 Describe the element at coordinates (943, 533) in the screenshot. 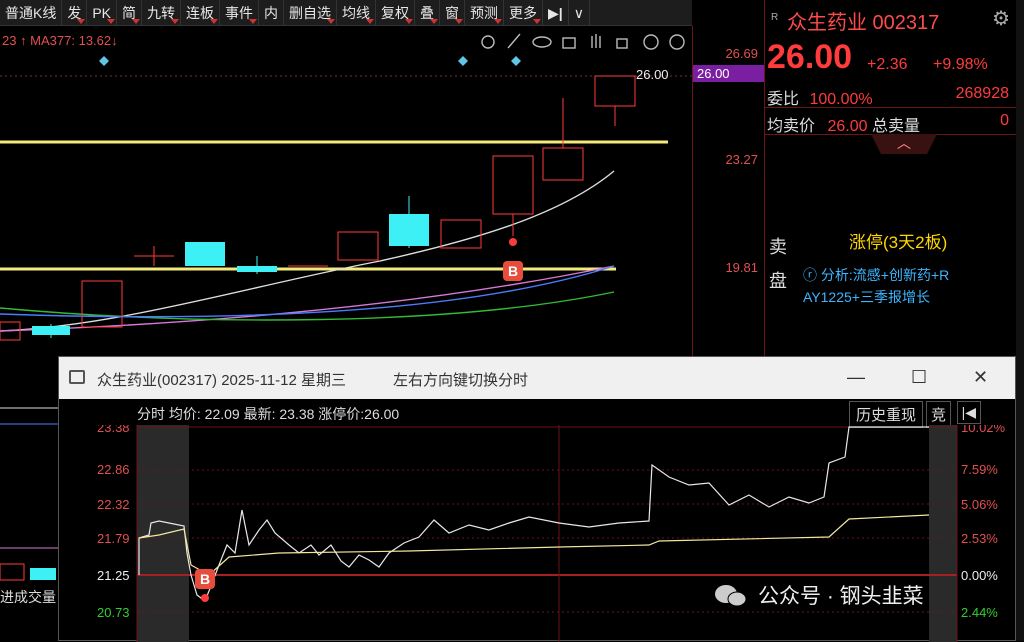

I see `auction-shade-right` at that location.